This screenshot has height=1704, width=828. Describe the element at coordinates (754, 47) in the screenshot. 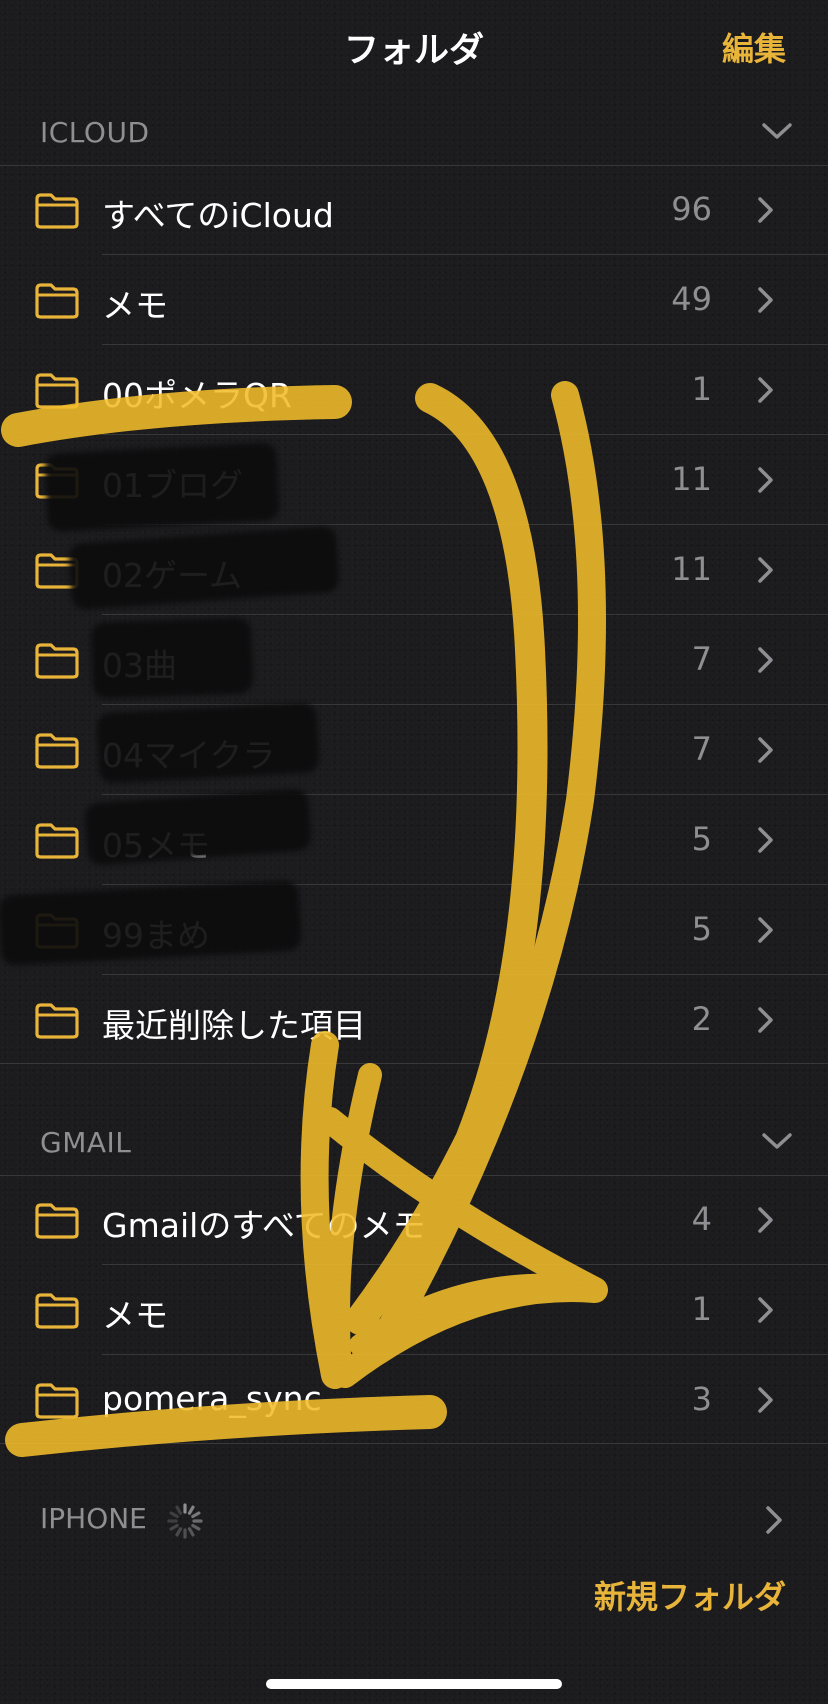

I see `edit-button: 編集` at that location.